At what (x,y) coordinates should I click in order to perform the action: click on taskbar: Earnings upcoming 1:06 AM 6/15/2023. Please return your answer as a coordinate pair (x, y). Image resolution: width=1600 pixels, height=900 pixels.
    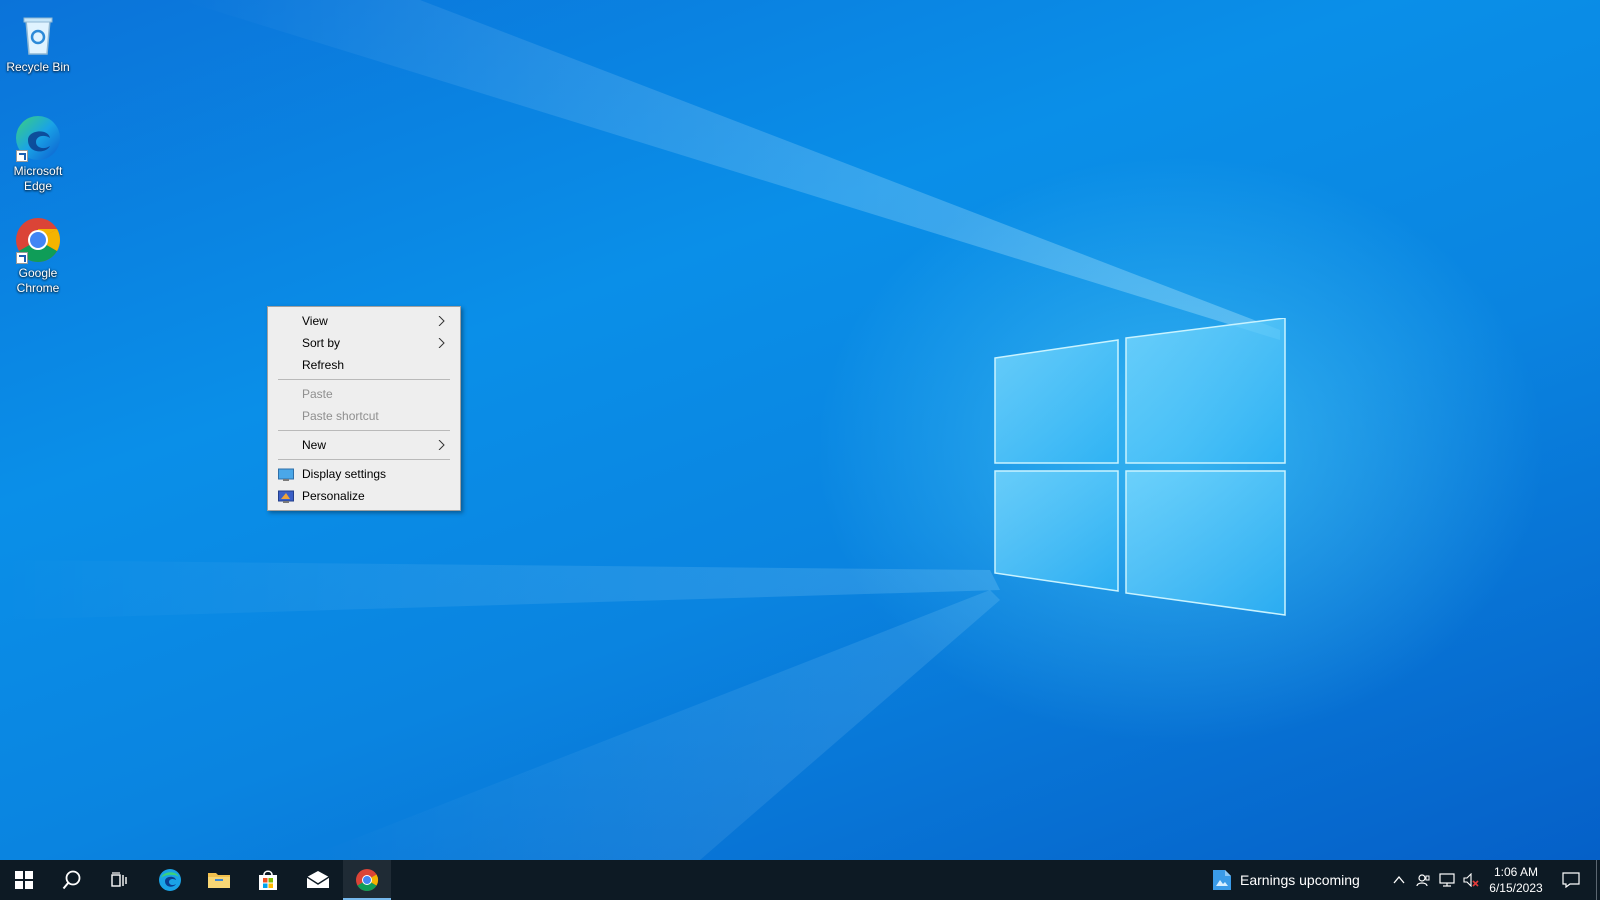
    Looking at the image, I should click on (800, 880).